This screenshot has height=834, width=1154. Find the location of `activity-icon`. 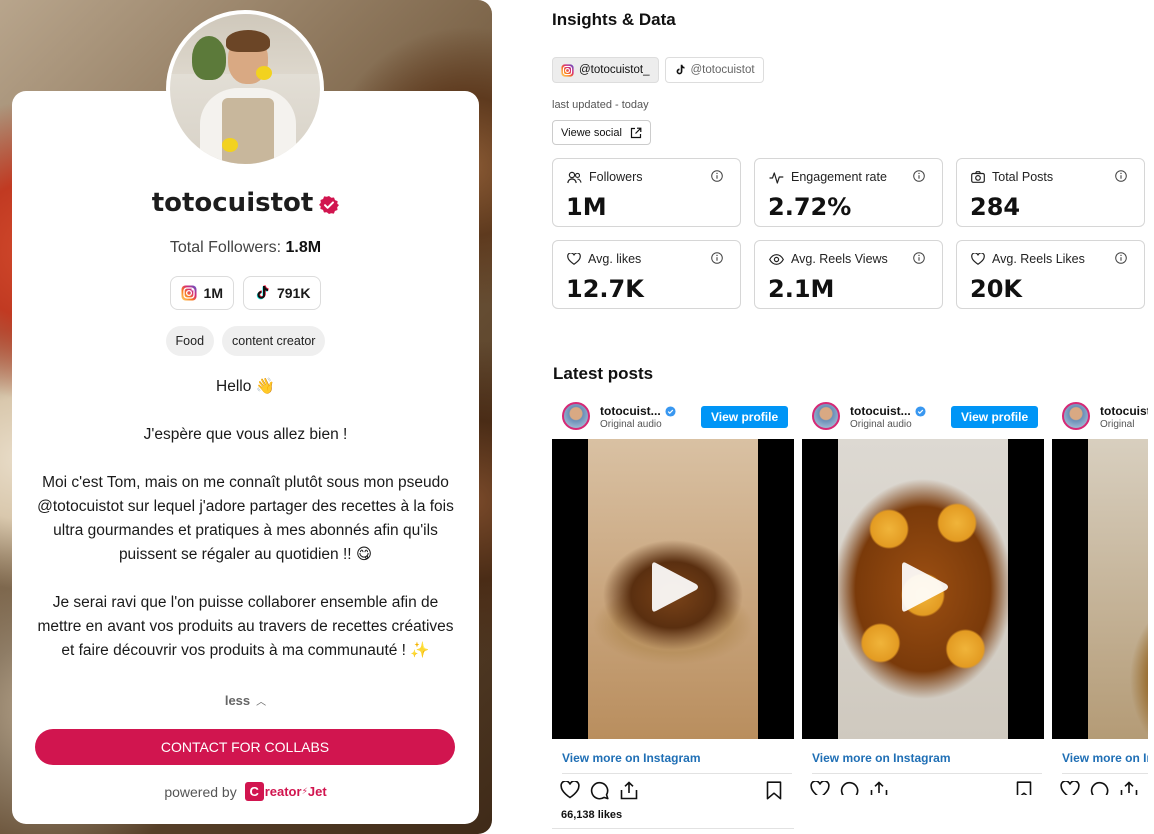

activity-icon is located at coordinates (776, 177).